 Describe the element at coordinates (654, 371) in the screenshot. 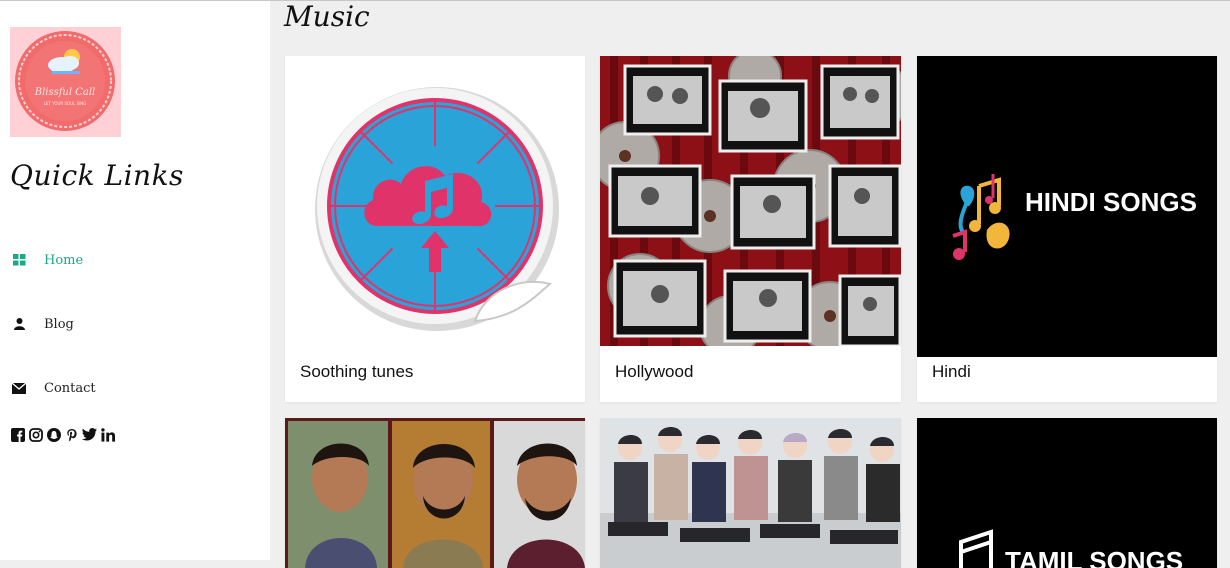

I see `music-card-label: Hollywood` at that location.